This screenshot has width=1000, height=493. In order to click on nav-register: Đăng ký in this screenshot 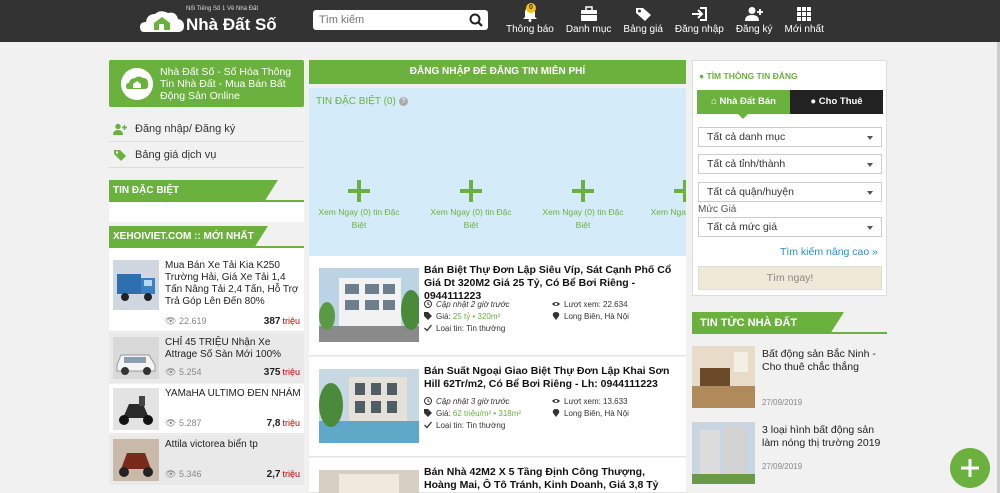, I will do `click(754, 23)`.